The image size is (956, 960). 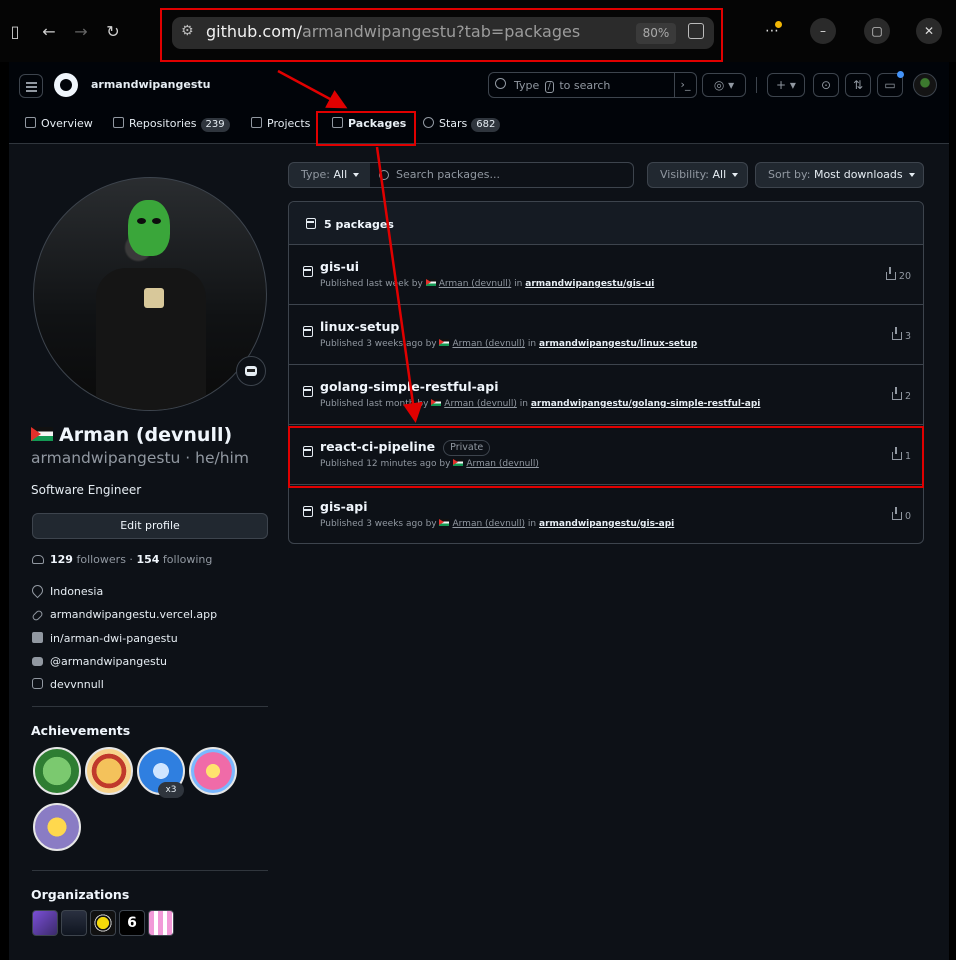 I want to click on tab-packages: Packages, so click(x=369, y=129).